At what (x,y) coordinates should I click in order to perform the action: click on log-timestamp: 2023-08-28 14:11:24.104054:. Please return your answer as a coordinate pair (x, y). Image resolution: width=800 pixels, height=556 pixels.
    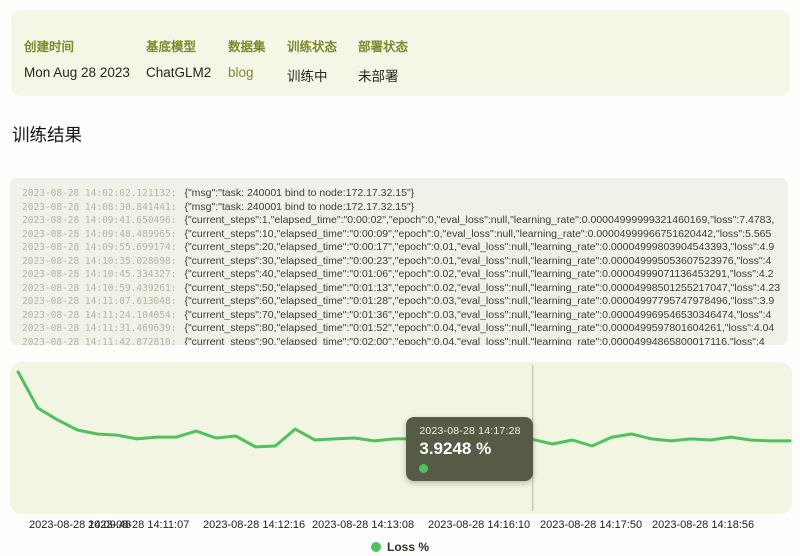
    Looking at the image, I should click on (99, 315).